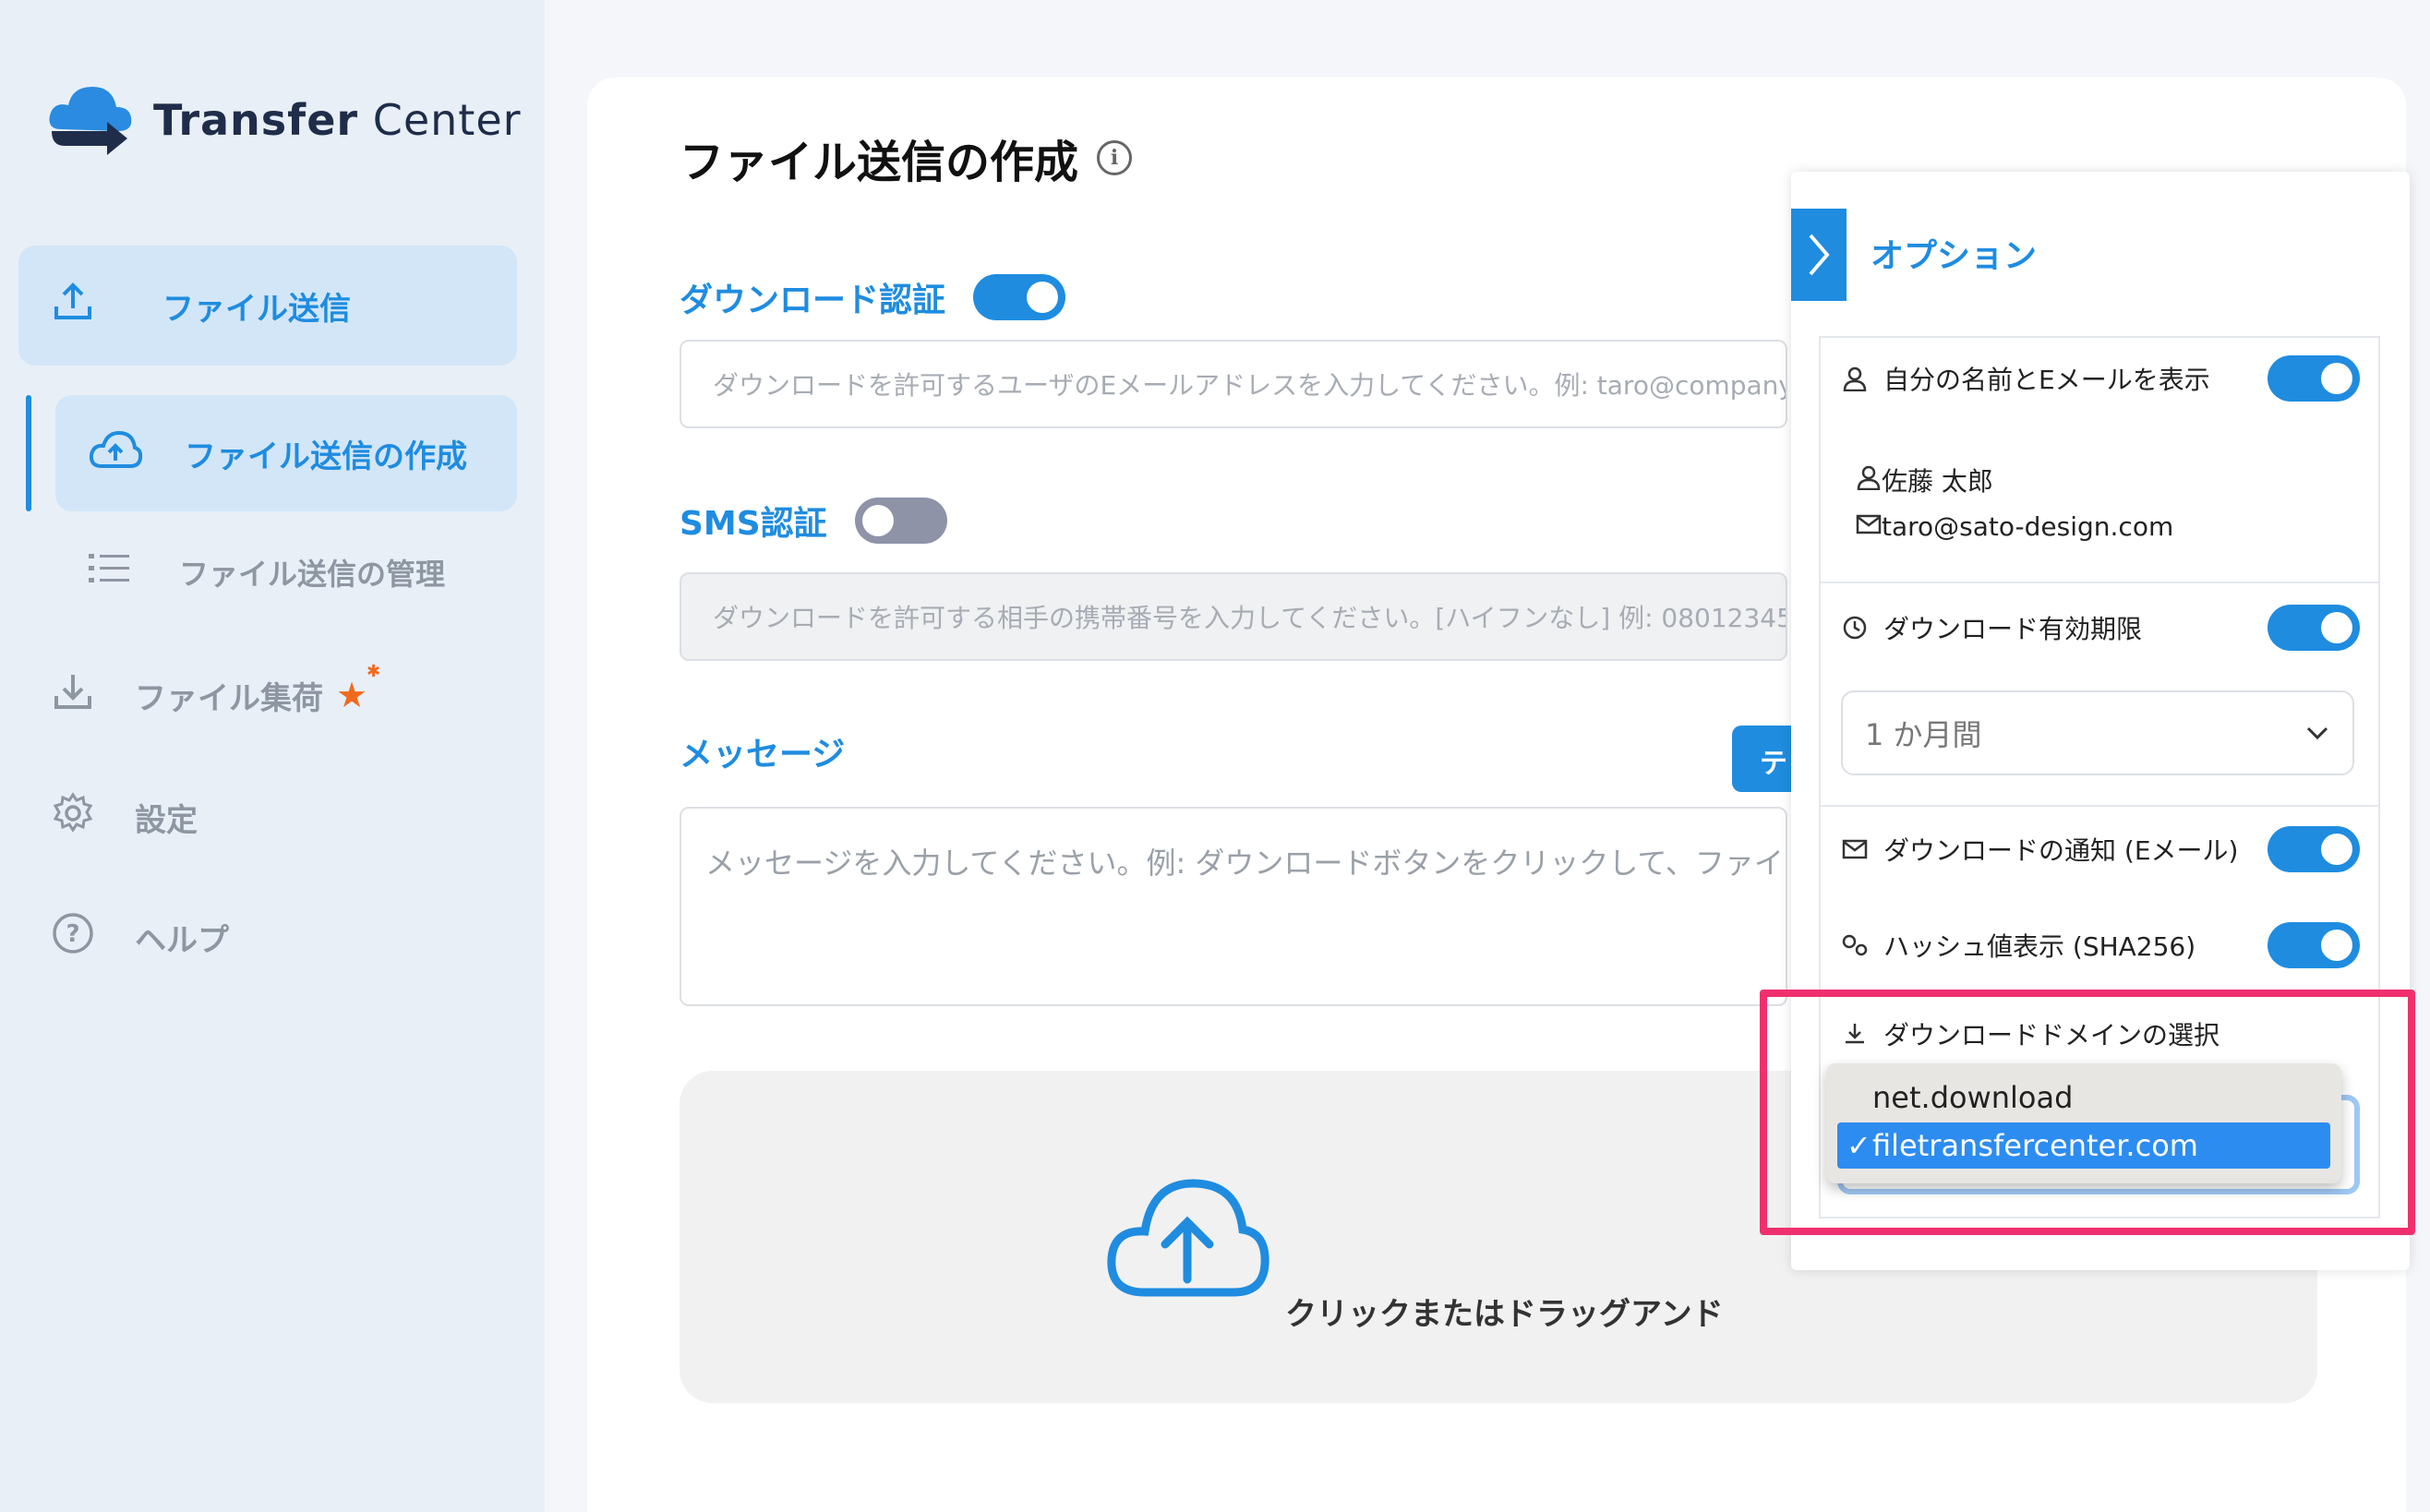  What do you see at coordinates (1954, 256) in the screenshot?
I see `options-title: オプション` at bounding box center [1954, 256].